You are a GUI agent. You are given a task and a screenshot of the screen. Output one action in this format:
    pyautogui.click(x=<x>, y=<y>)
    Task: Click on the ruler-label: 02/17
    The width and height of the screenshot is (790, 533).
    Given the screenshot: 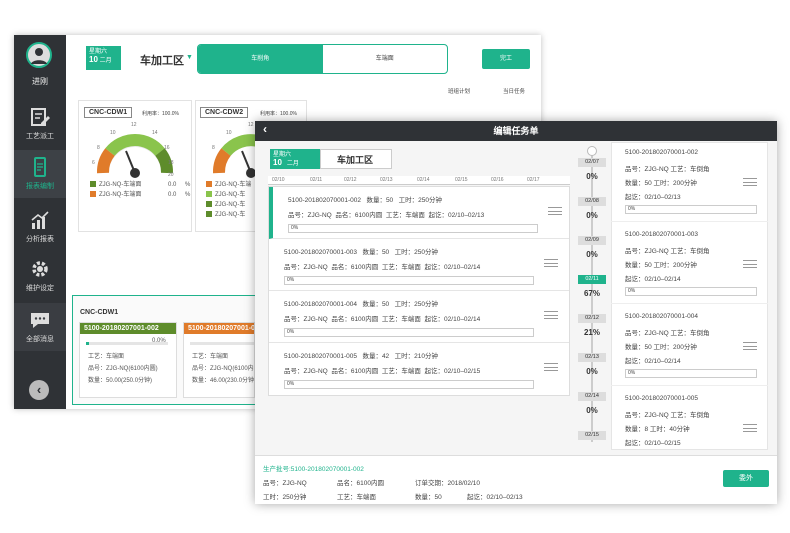 What is the action you would take?
    pyautogui.click(x=533, y=180)
    